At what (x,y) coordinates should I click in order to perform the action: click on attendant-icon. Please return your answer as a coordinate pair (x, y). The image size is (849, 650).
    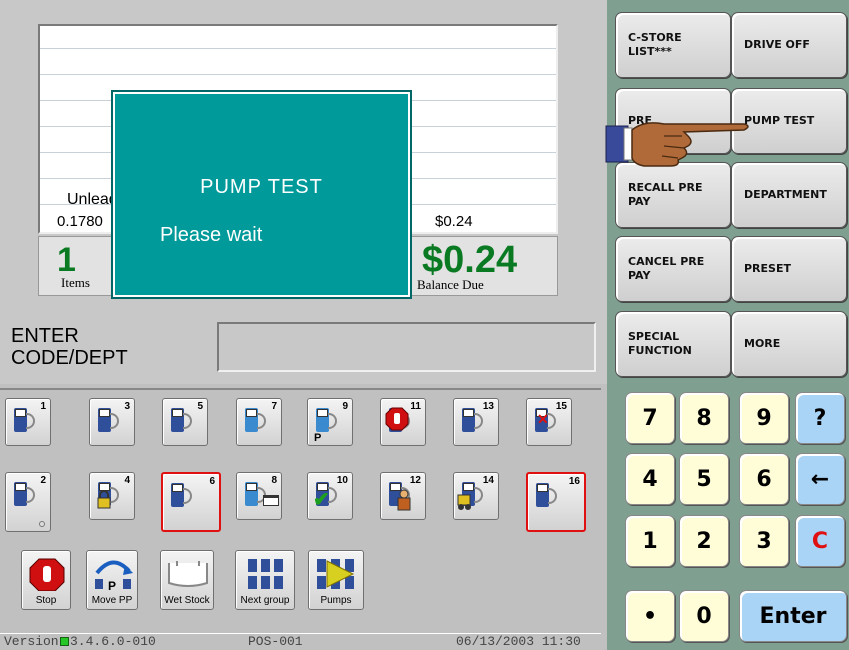
    Looking at the image, I should click on (404, 500).